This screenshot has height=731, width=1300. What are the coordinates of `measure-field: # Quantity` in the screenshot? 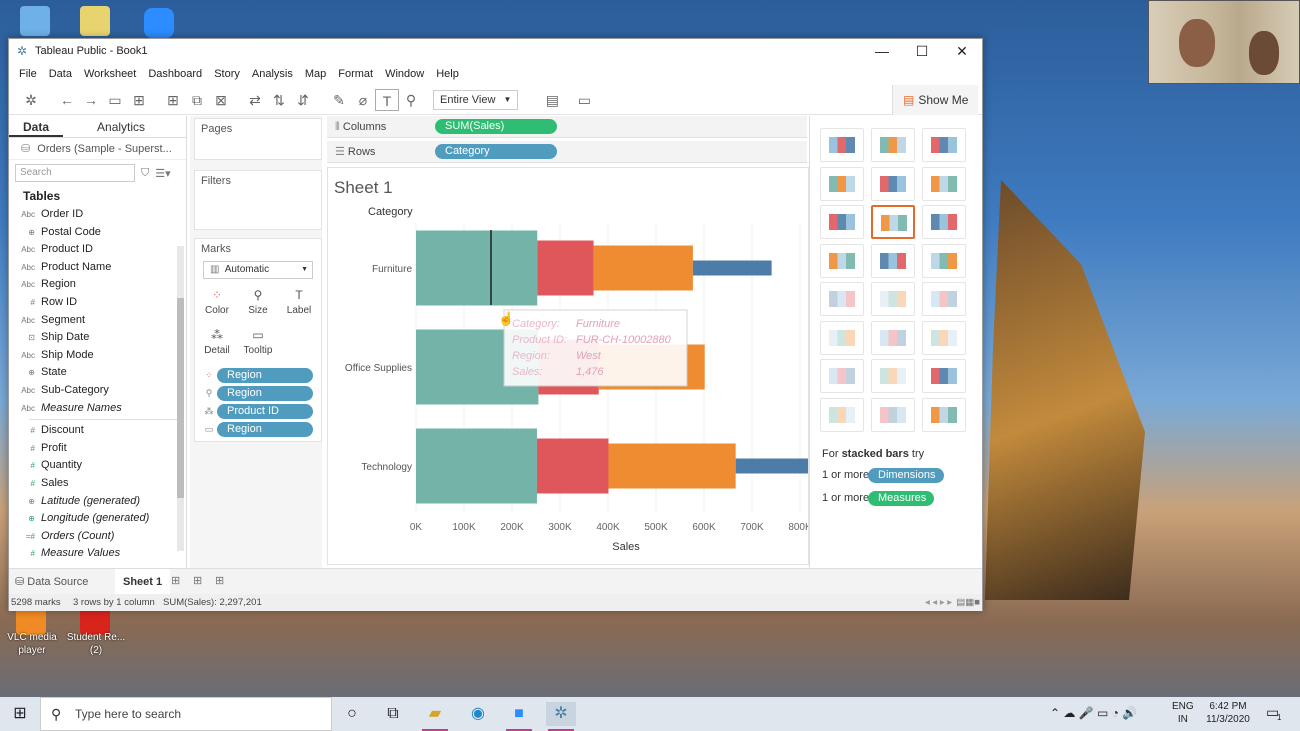 It's located at (97, 466).